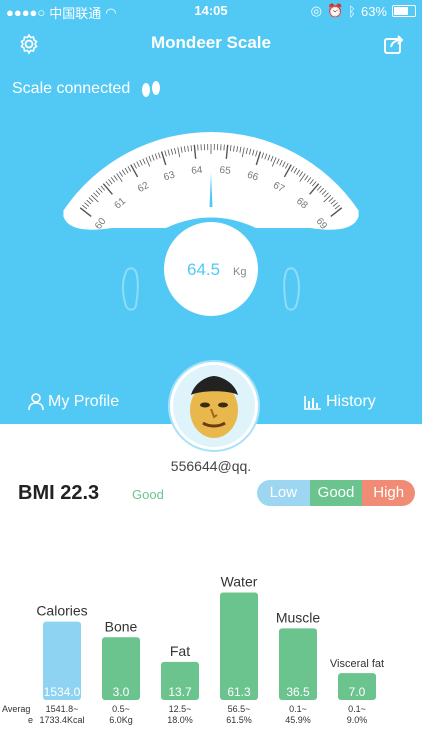 This screenshot has height=750, width=422. I want to click on metric-name: Water, so click(239, 581).